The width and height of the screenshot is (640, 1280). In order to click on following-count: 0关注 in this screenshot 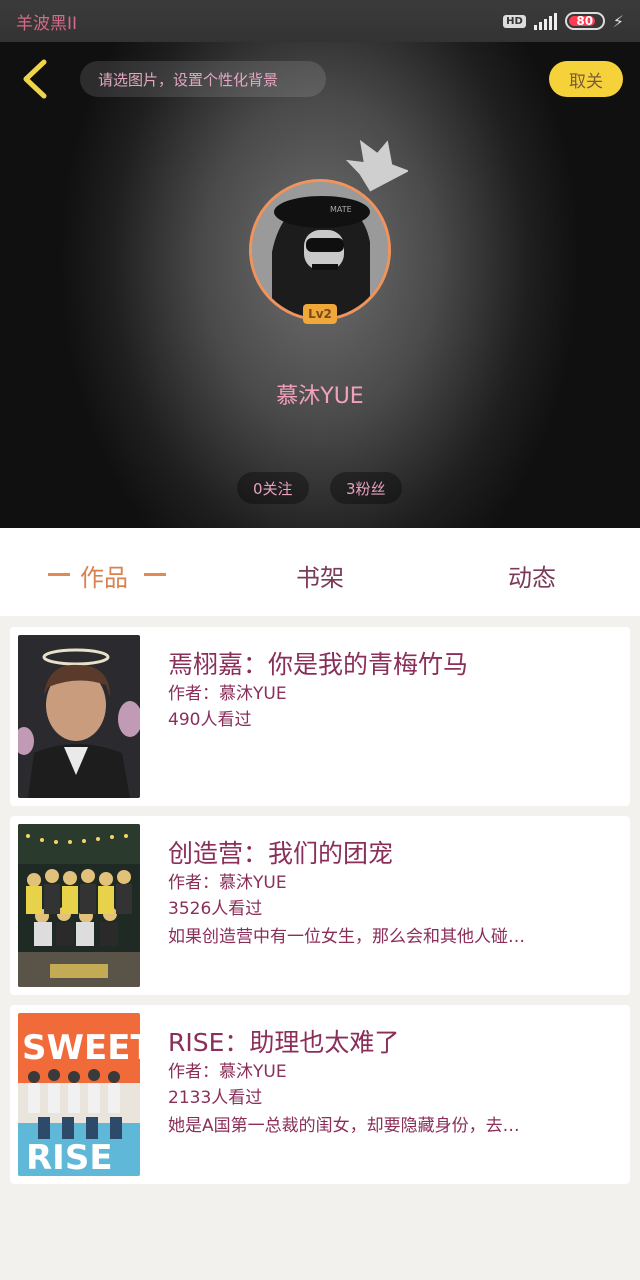, I will do `click(273, 488)`.